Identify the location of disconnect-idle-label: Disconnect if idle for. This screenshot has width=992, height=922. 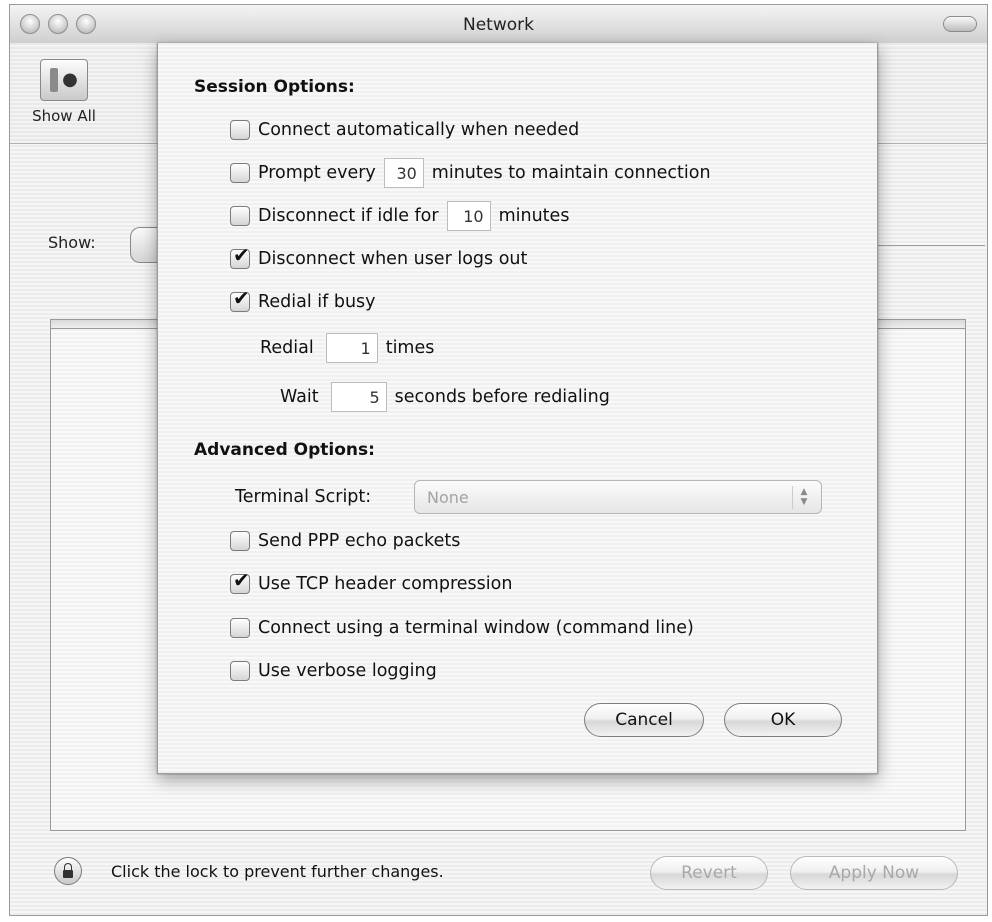
(348, 216).